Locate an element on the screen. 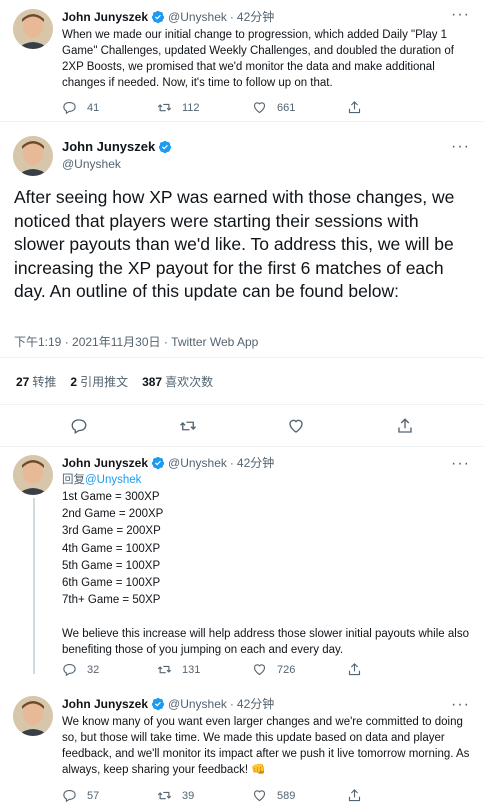 The image size is (484, 809). like-stat: 387 喜欢次数 is located at coordinates (177, 381).